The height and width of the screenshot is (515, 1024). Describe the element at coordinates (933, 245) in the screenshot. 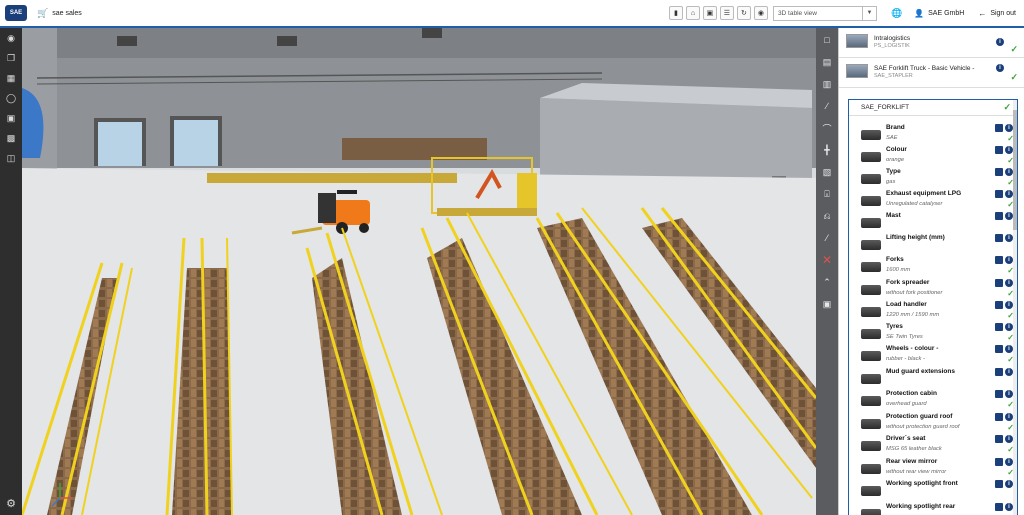

I see `option-row: Lifting height (mm) i` at that location.